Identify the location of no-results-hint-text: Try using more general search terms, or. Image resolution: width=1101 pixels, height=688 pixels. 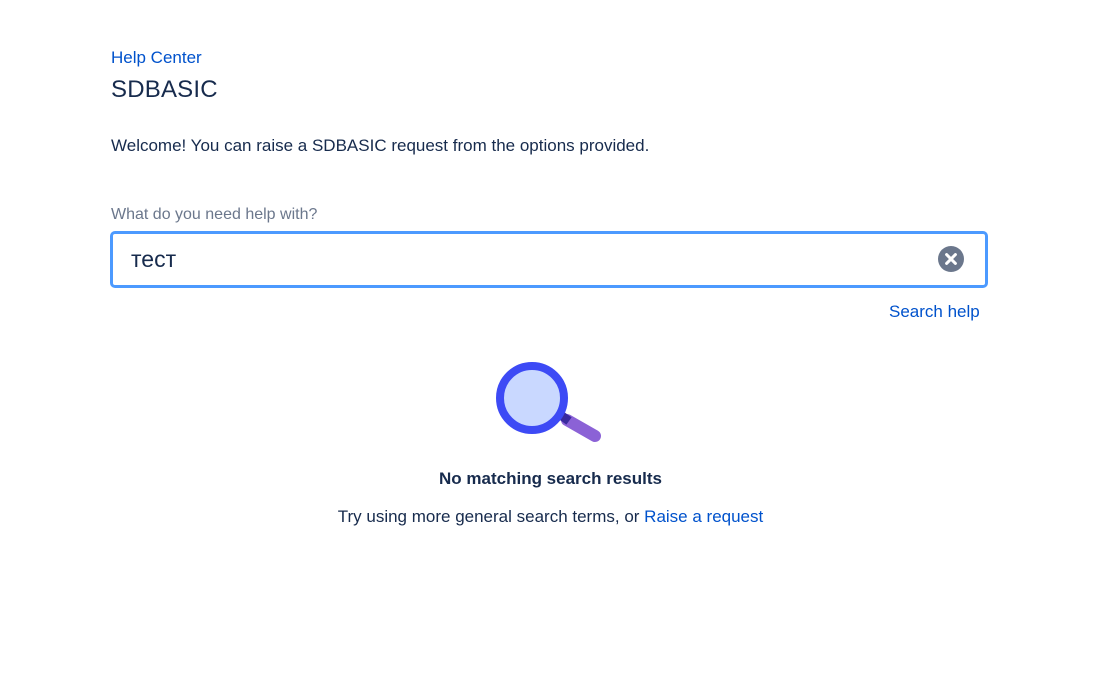
(491, 516).